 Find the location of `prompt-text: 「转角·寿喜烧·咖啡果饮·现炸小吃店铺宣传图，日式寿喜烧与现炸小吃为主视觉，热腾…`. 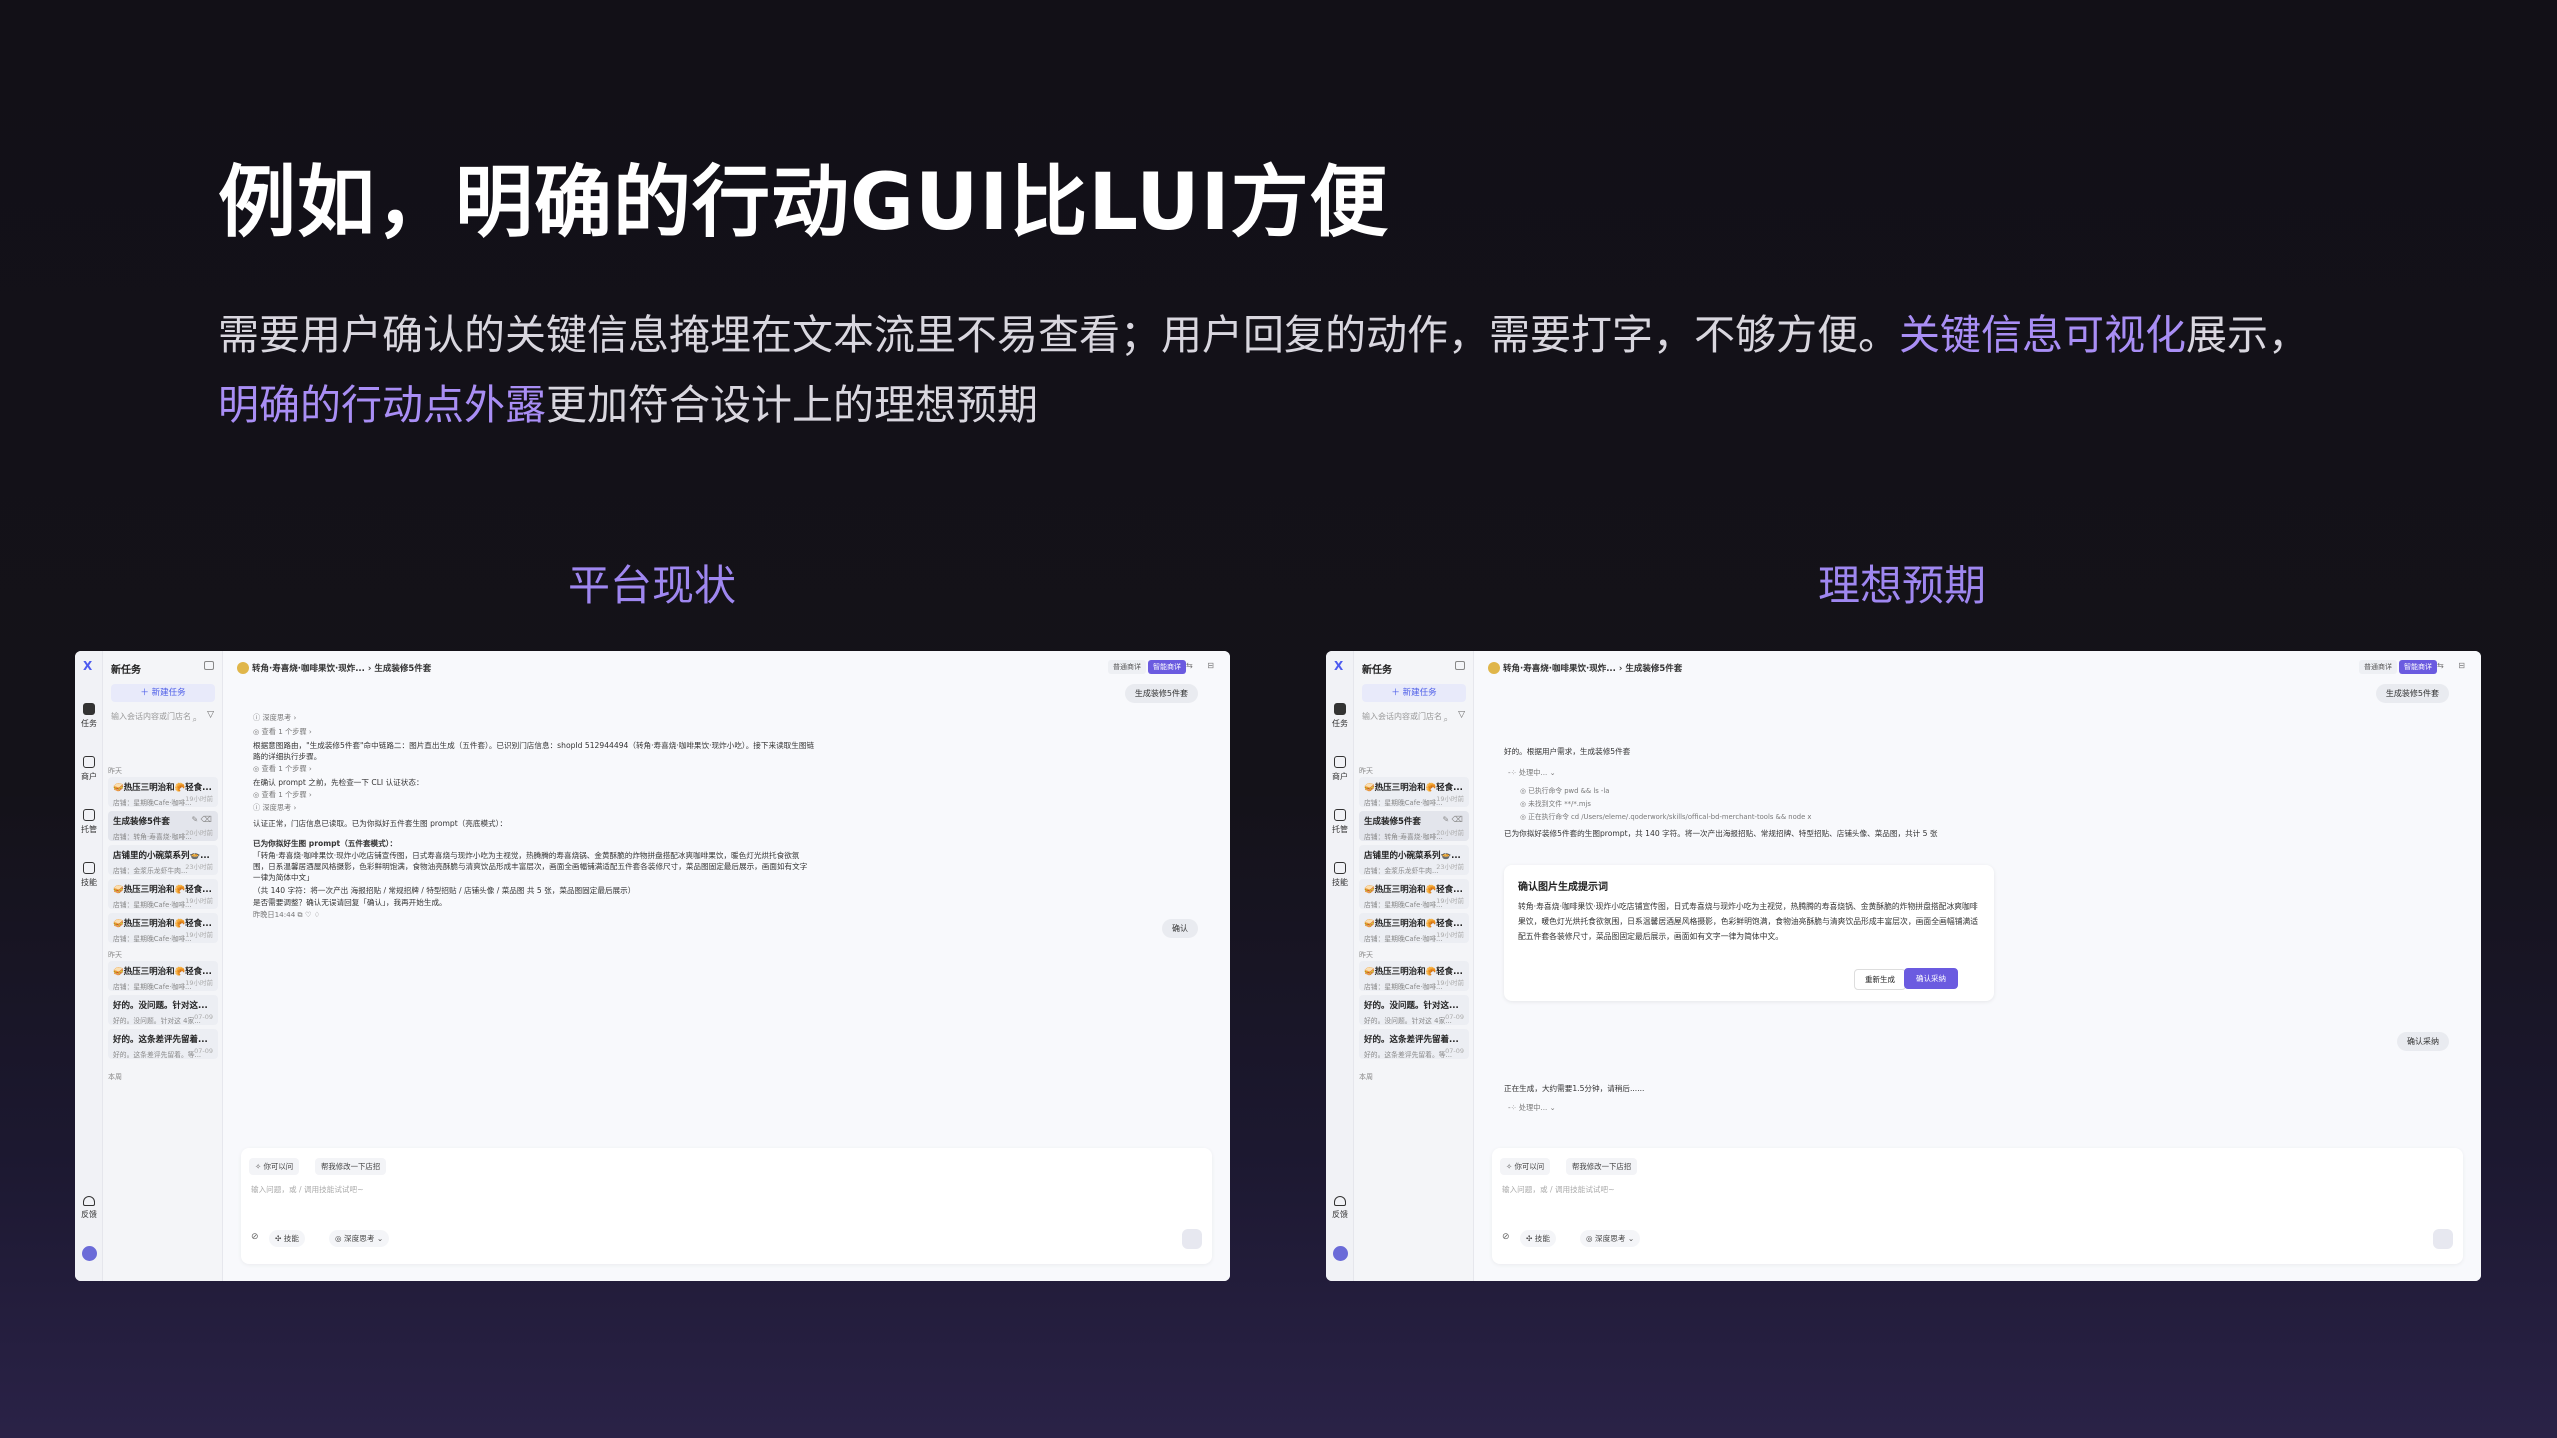

prompt-text: 「转角·寿喜烧·咖啡果饮·现炸小吃店铺宣传图，日式寿喜烧与现炸小吃为主视觉，热腾… is located at coordinates (526, 855).